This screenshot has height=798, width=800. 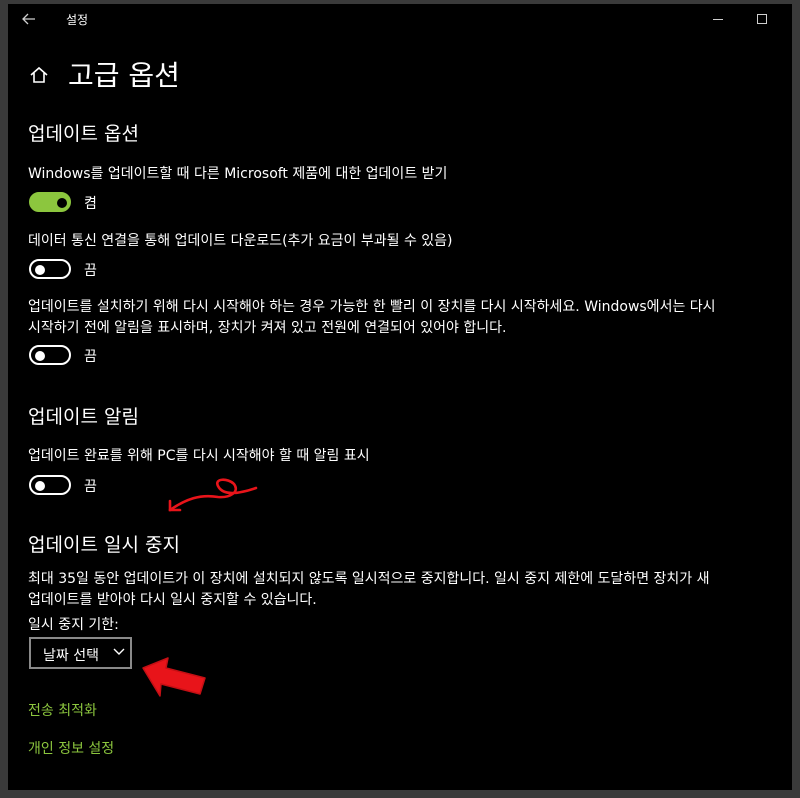 I want to click on metered-download-state: 끔, so click(x=90, y=271).